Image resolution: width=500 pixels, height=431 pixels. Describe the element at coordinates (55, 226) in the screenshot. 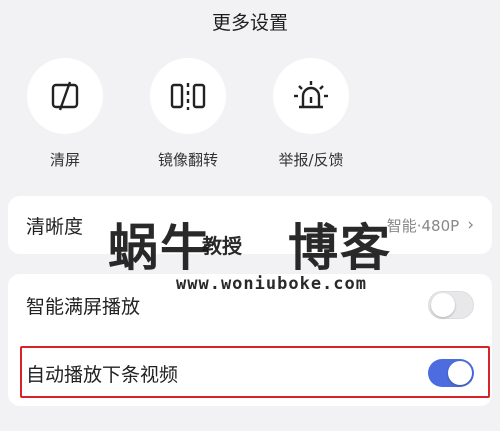

I see `clarity-label: 清晰度` at that location.